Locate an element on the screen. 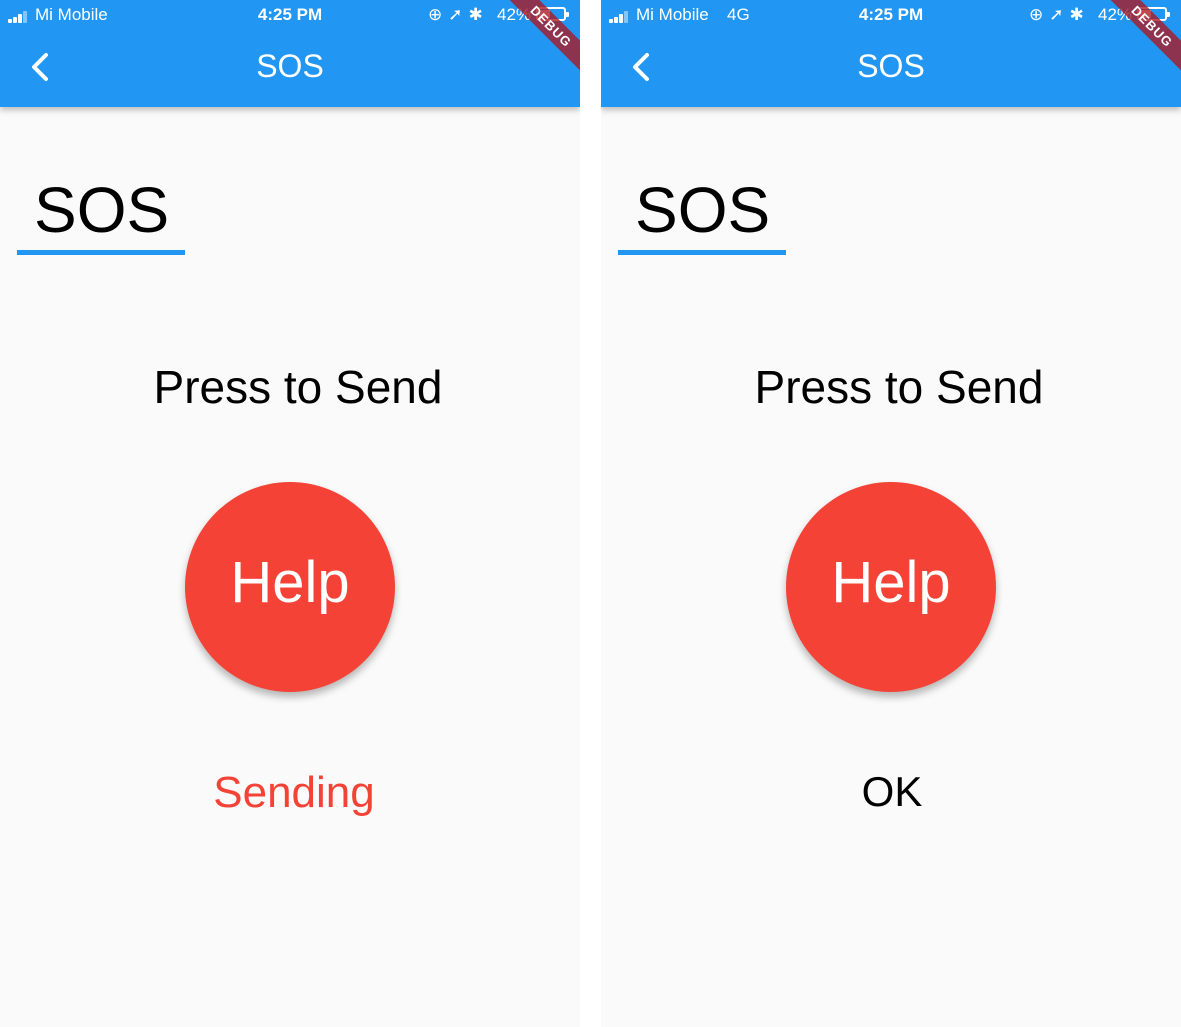 This screenshot has width=1181, height=1027. app-bar: Mi Mobile 4:25 PM ⊕➚✱ 42% SOS is located at coordinates (290, 53).